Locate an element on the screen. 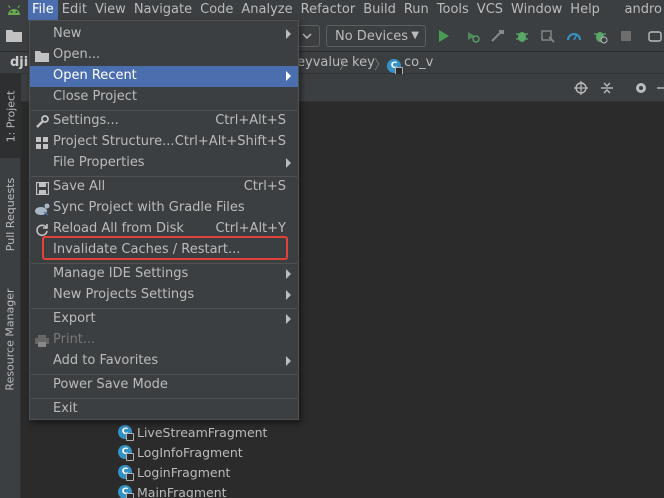  menu-code: Code is located at coordinates (216, 10).